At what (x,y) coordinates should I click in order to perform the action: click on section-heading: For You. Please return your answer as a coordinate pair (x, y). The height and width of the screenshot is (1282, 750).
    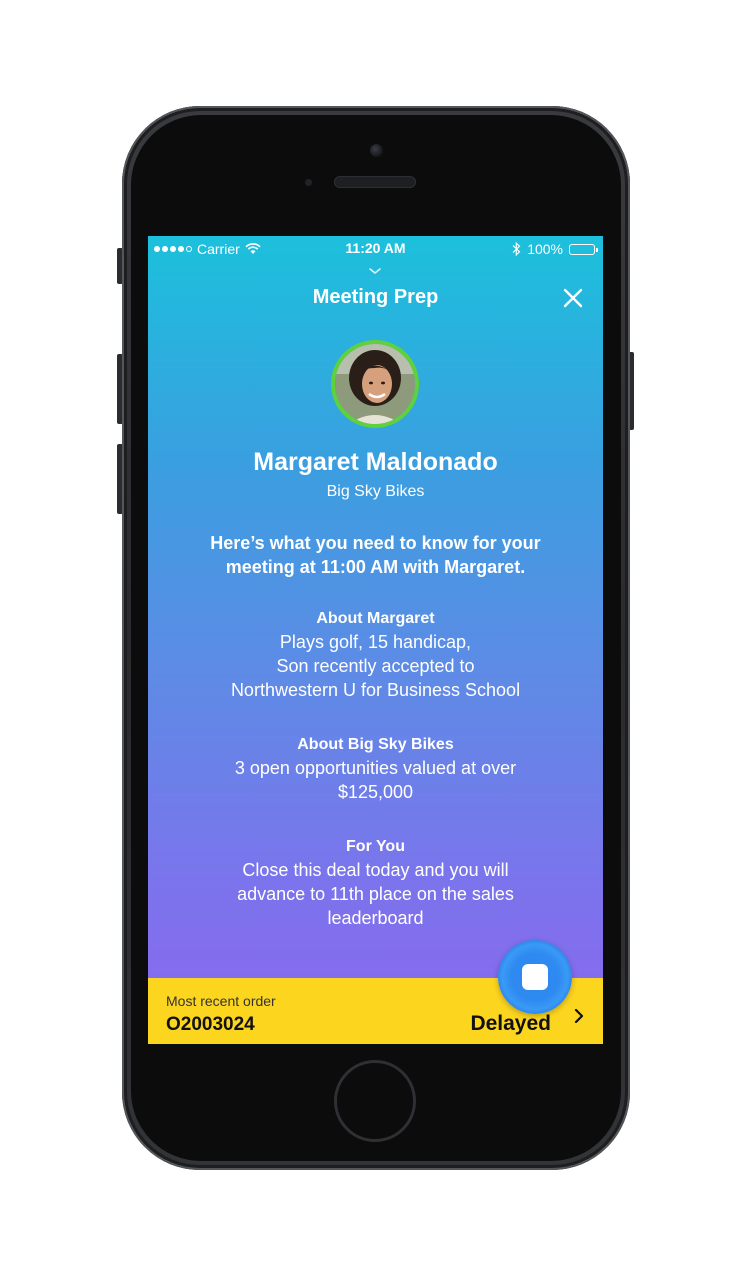
    Looking at the image, I should click on (375, 846).